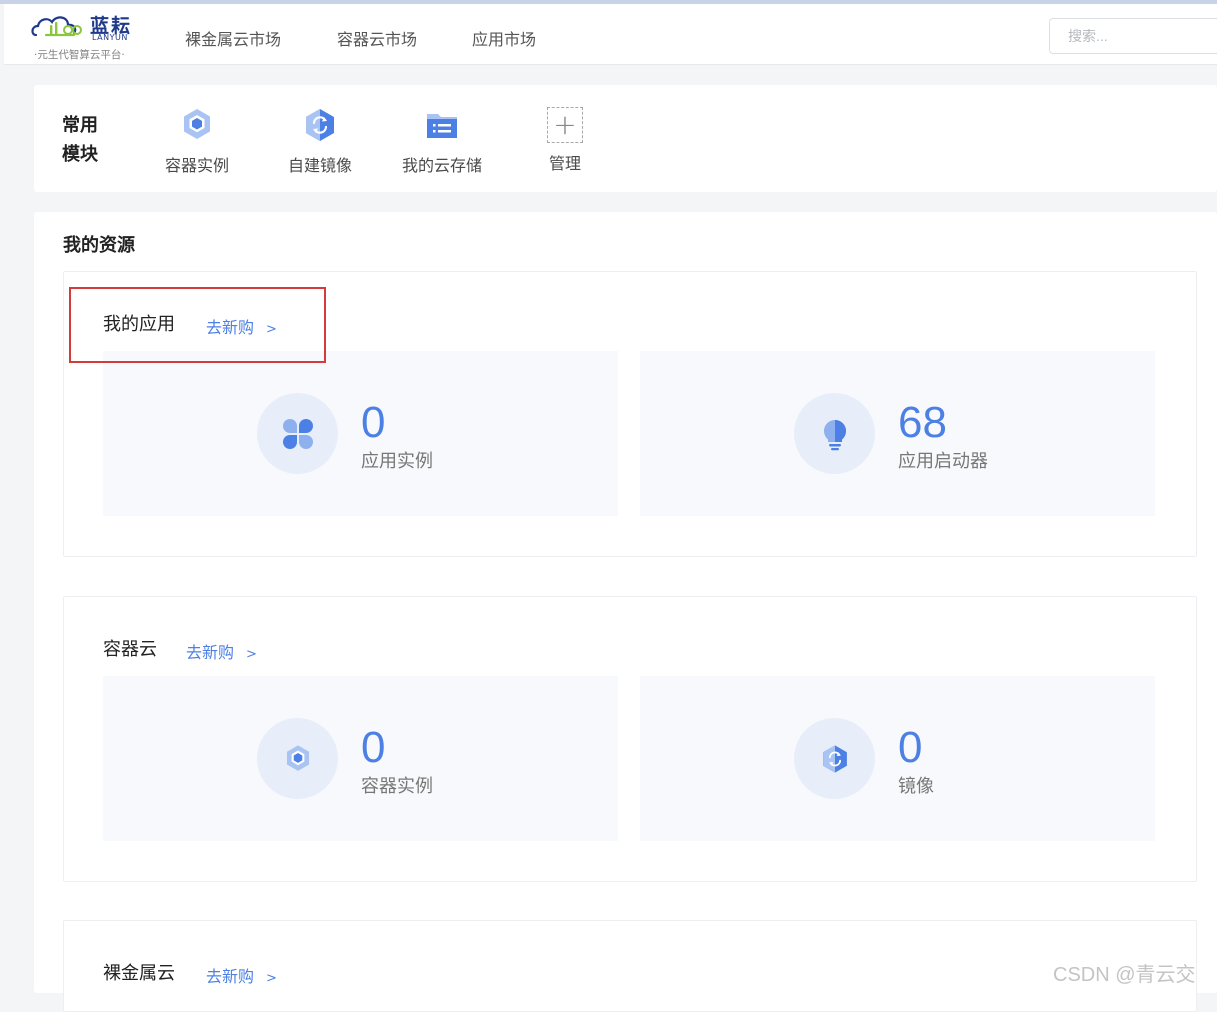 The width and height of the screenshot is (1217, 1012). What do you see at coordinates (630, 966) in the screenshot?
I see `resource-group-bare-metal: 裸金属云 去新购 >` at bounding box center [630, 966].